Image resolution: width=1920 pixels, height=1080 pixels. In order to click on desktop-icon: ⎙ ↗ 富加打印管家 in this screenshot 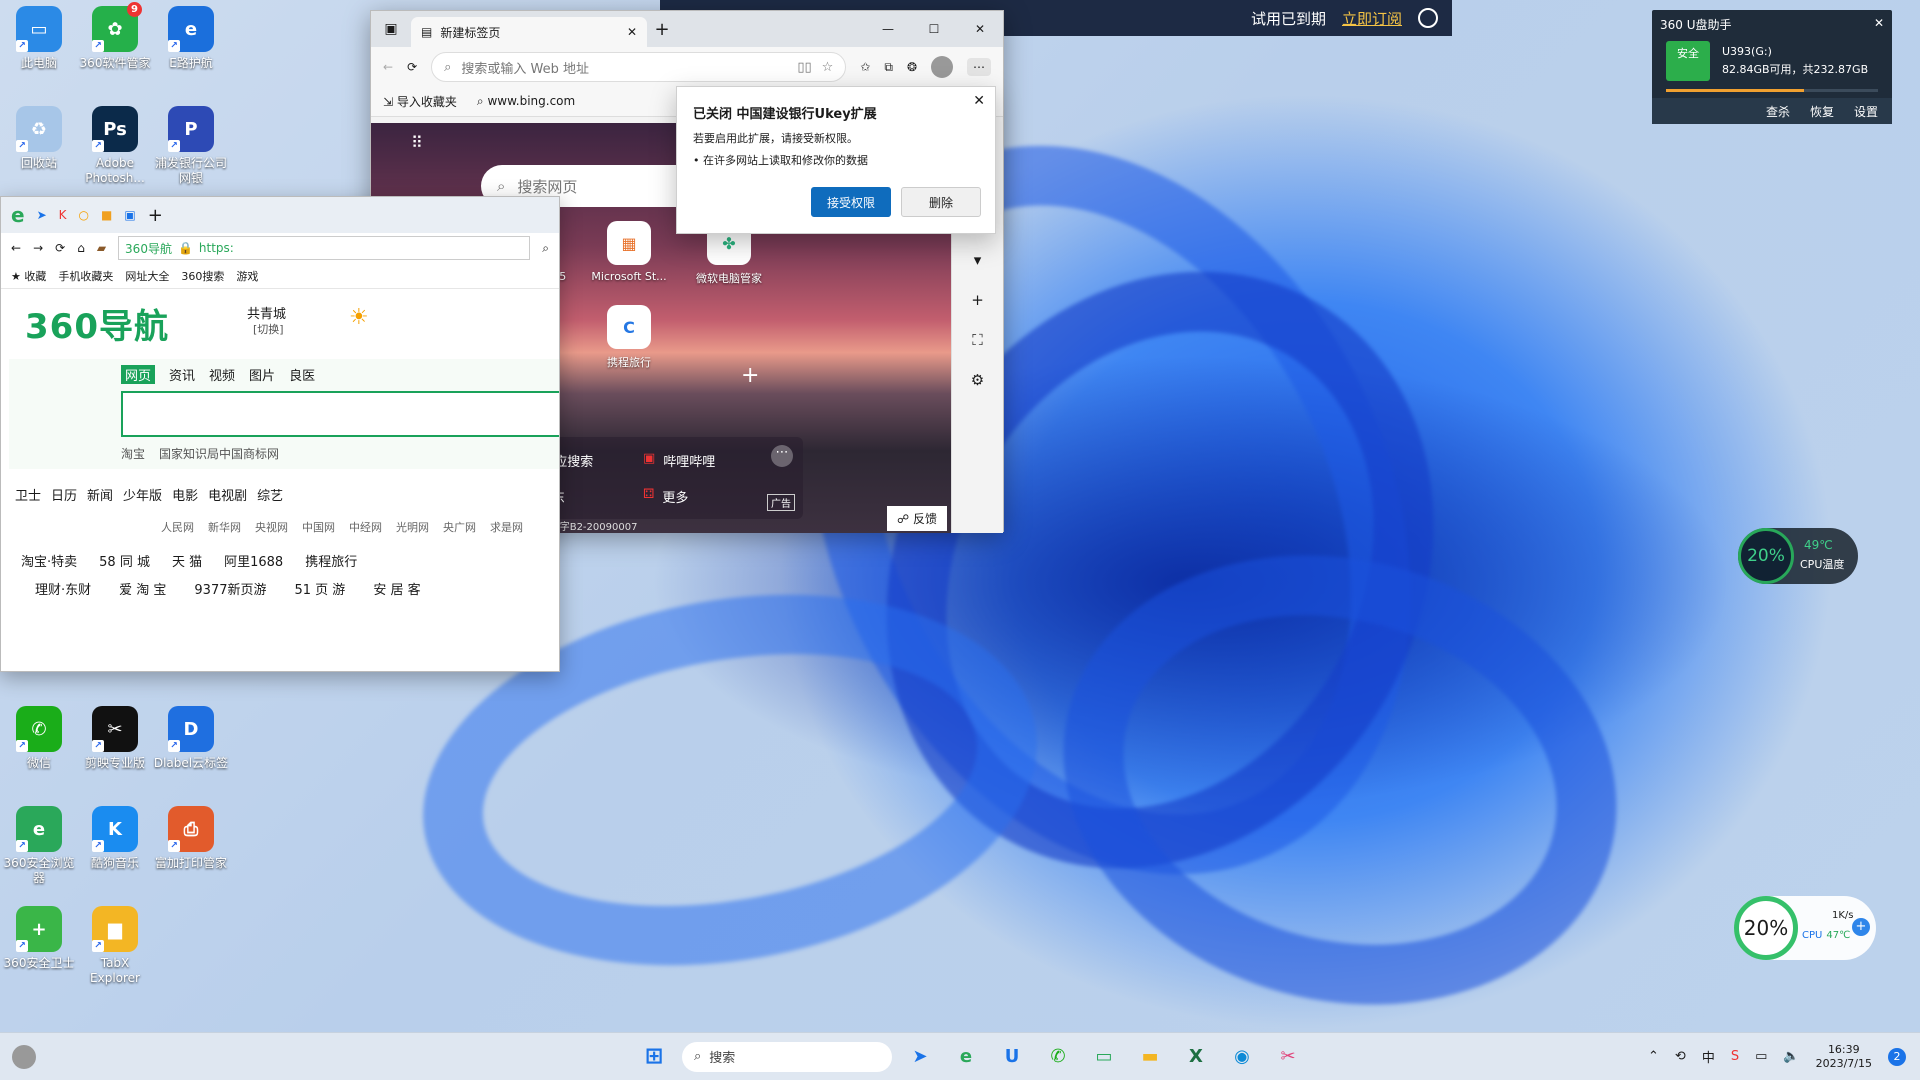, I will do `click(191, 838)`.